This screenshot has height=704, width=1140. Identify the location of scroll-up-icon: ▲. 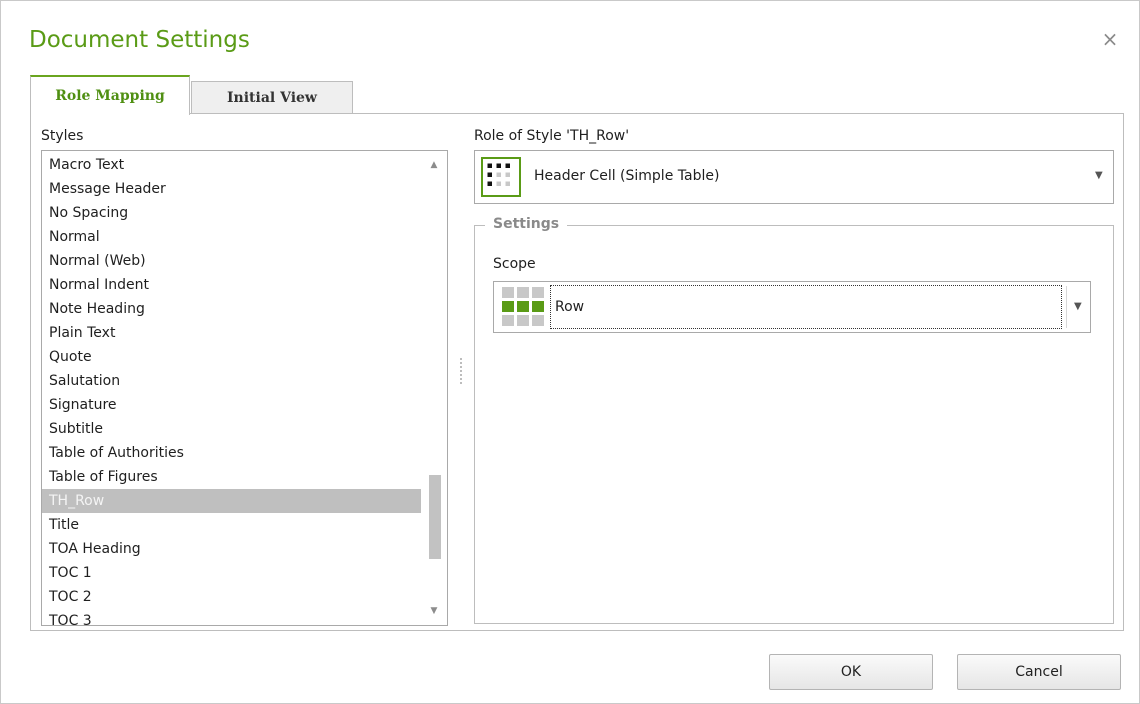
(434, 165).